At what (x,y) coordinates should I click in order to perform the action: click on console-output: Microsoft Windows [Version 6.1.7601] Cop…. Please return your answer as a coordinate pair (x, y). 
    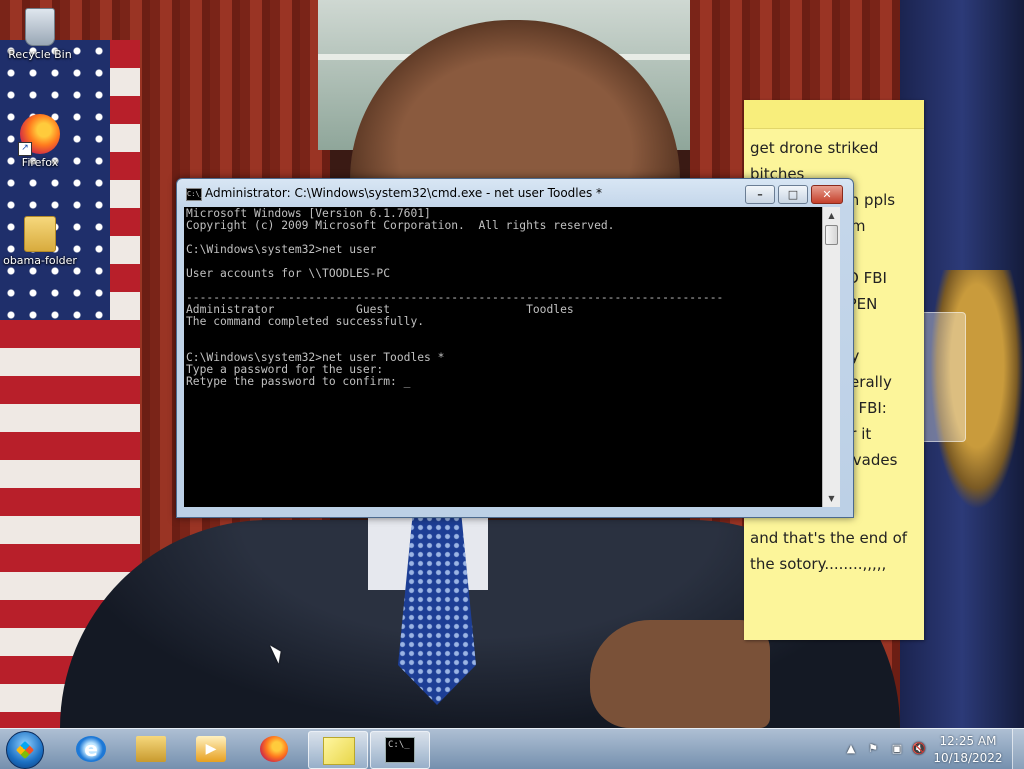
    Looking at the image, I should click on (503, 298).